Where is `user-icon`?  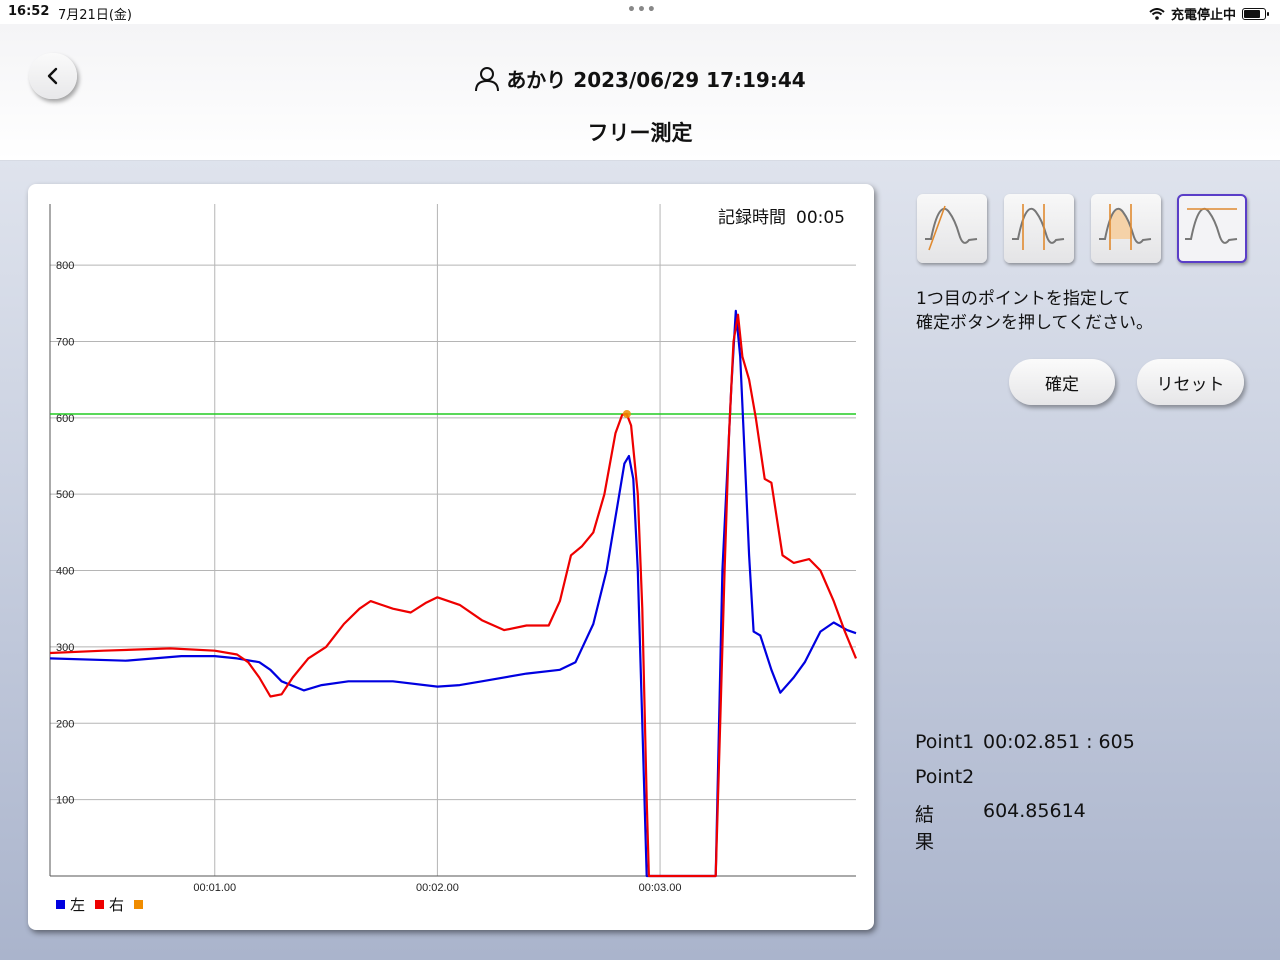 user-icon is located at coordinates (487, 79).